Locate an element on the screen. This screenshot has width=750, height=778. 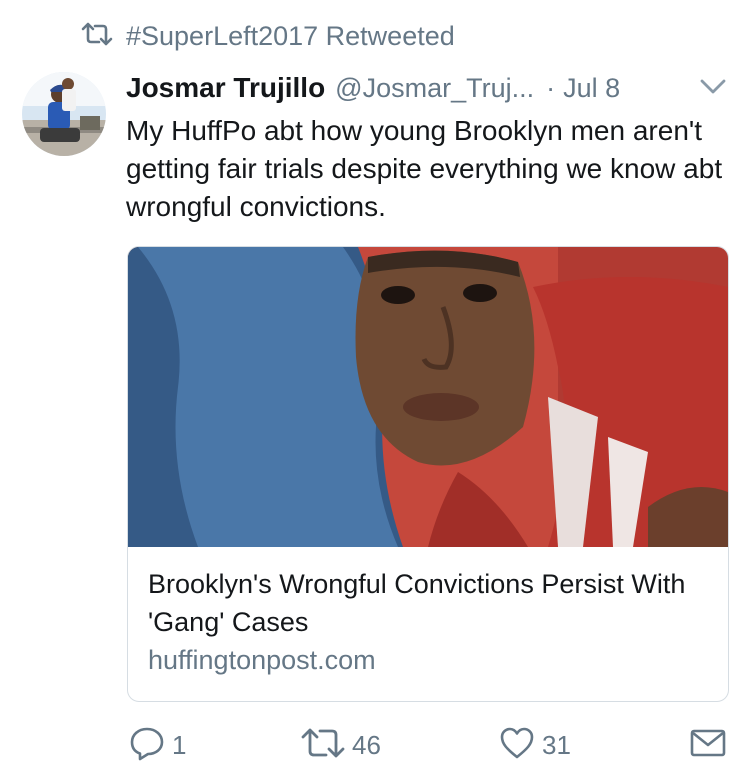
chevron-down-icon is located at coordinates (713, 89).